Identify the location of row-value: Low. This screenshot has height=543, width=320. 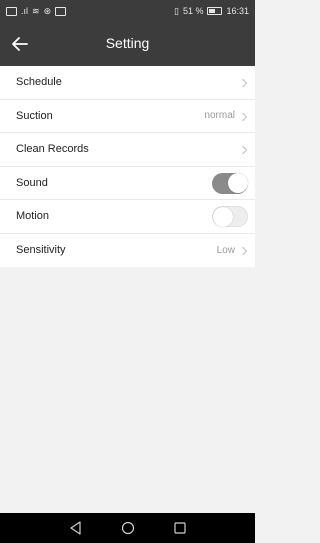
(225, 250).